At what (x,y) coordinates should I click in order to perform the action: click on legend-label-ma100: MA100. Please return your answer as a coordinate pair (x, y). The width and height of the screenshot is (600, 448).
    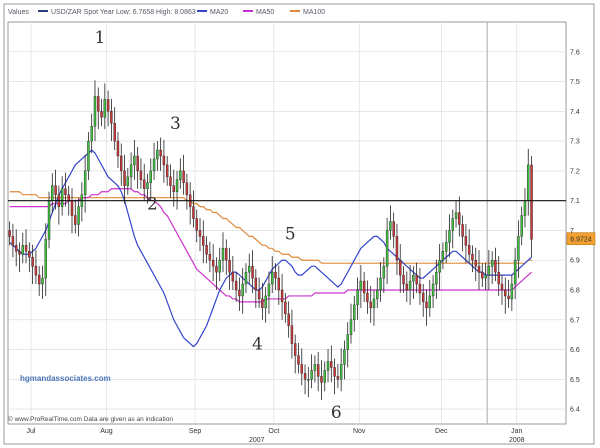
    Looking at the image, I should click on (314, 12).